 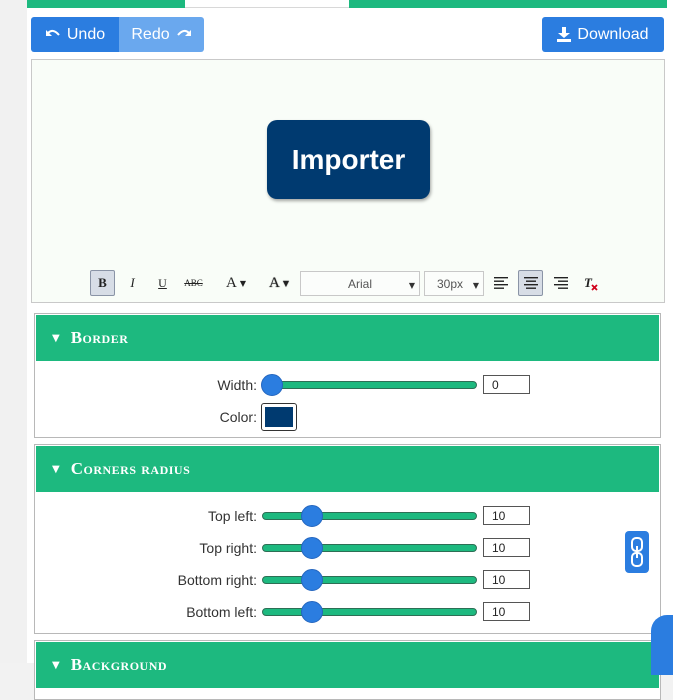 What do you see at coordinates (130, 468) in the screenshot?
I see `corners-radius-panel-title: Corners radius` at bounding box center [130, 468].